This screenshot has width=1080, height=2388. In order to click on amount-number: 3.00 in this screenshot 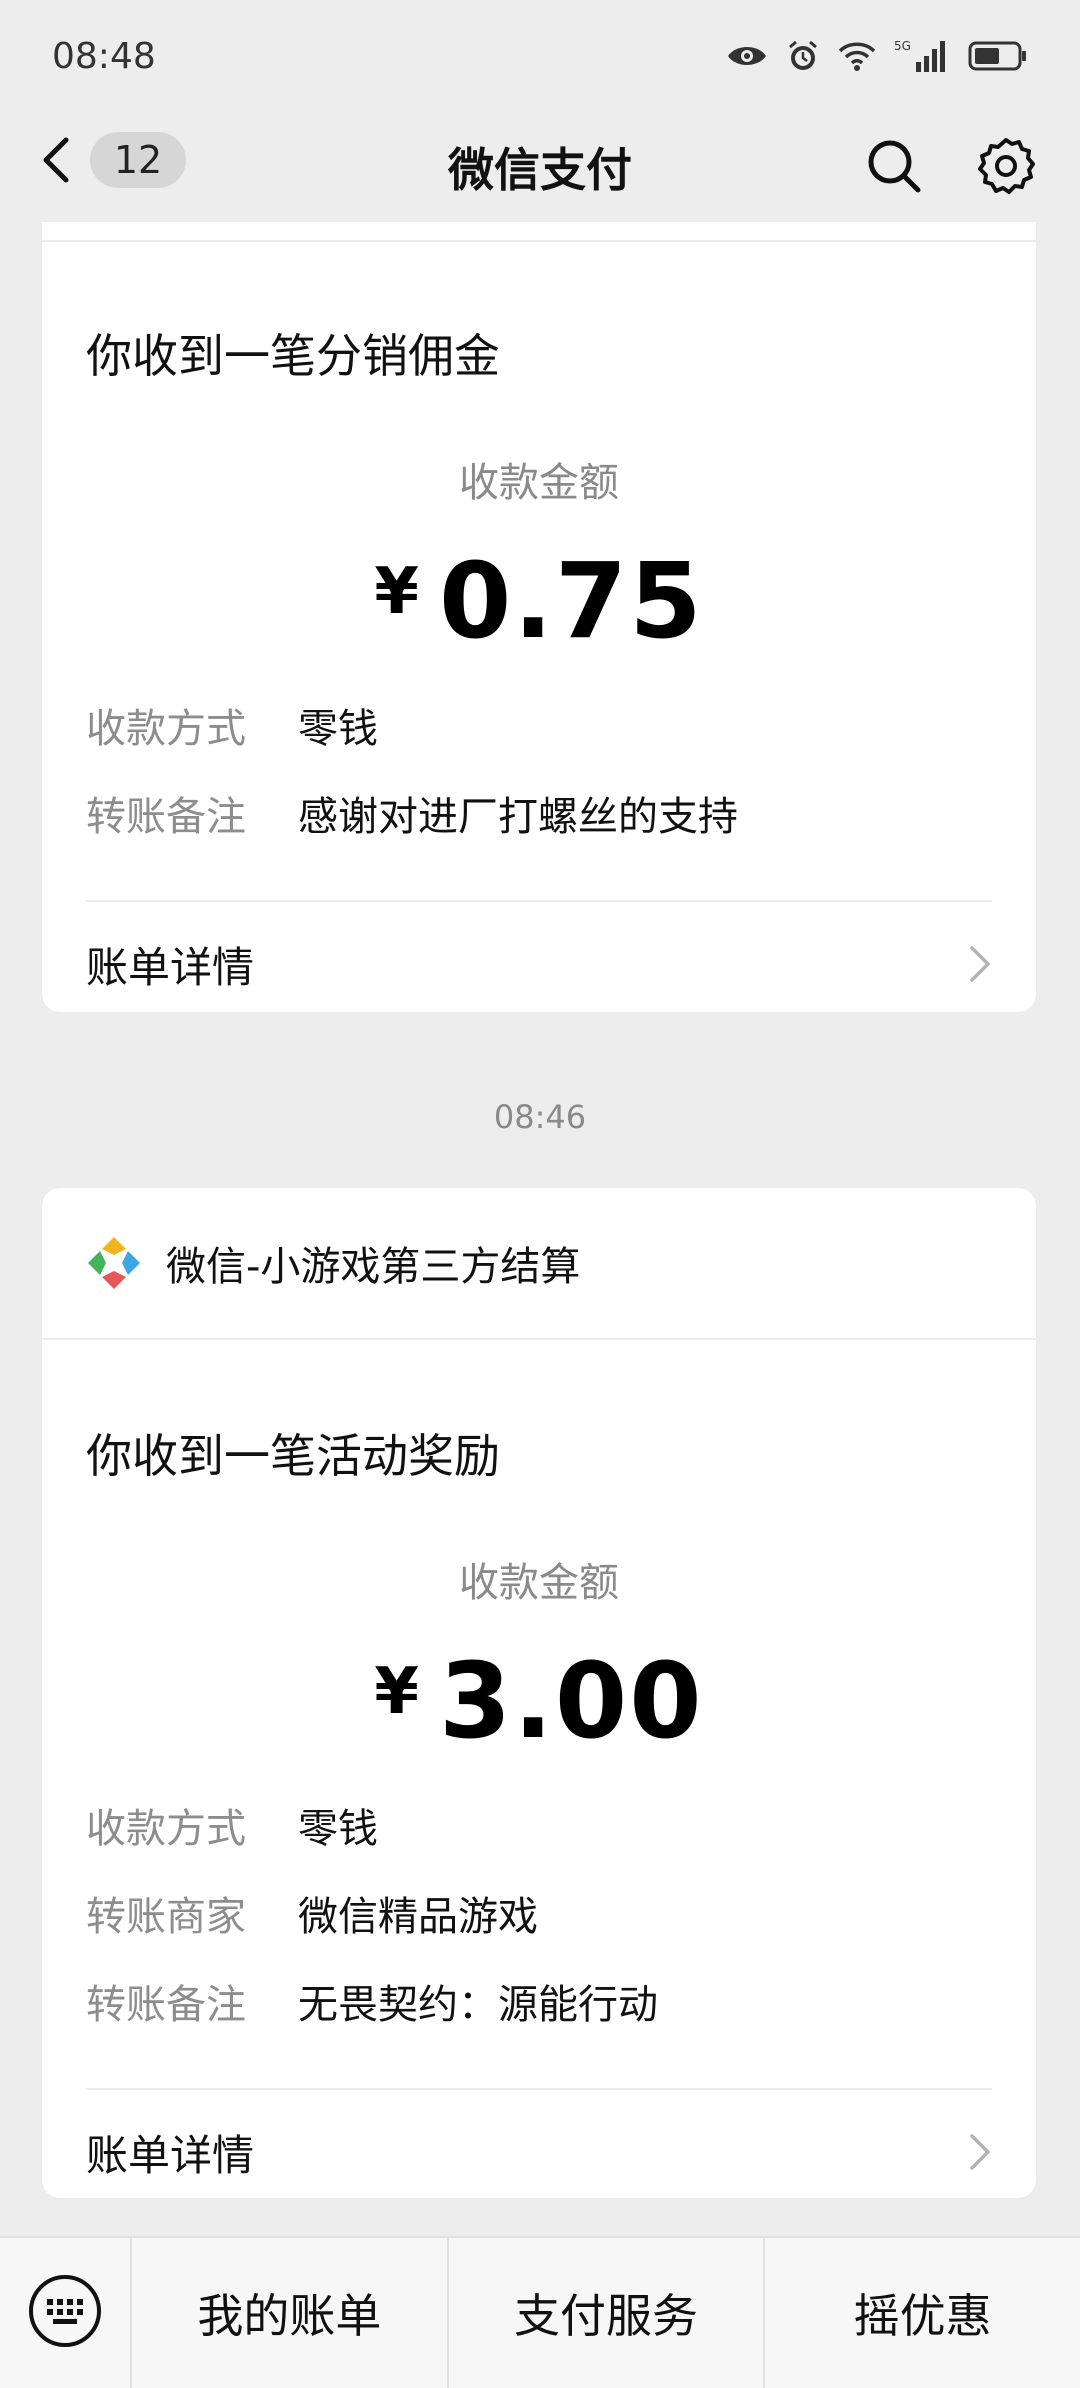, I will do `click(571, 1701)`.